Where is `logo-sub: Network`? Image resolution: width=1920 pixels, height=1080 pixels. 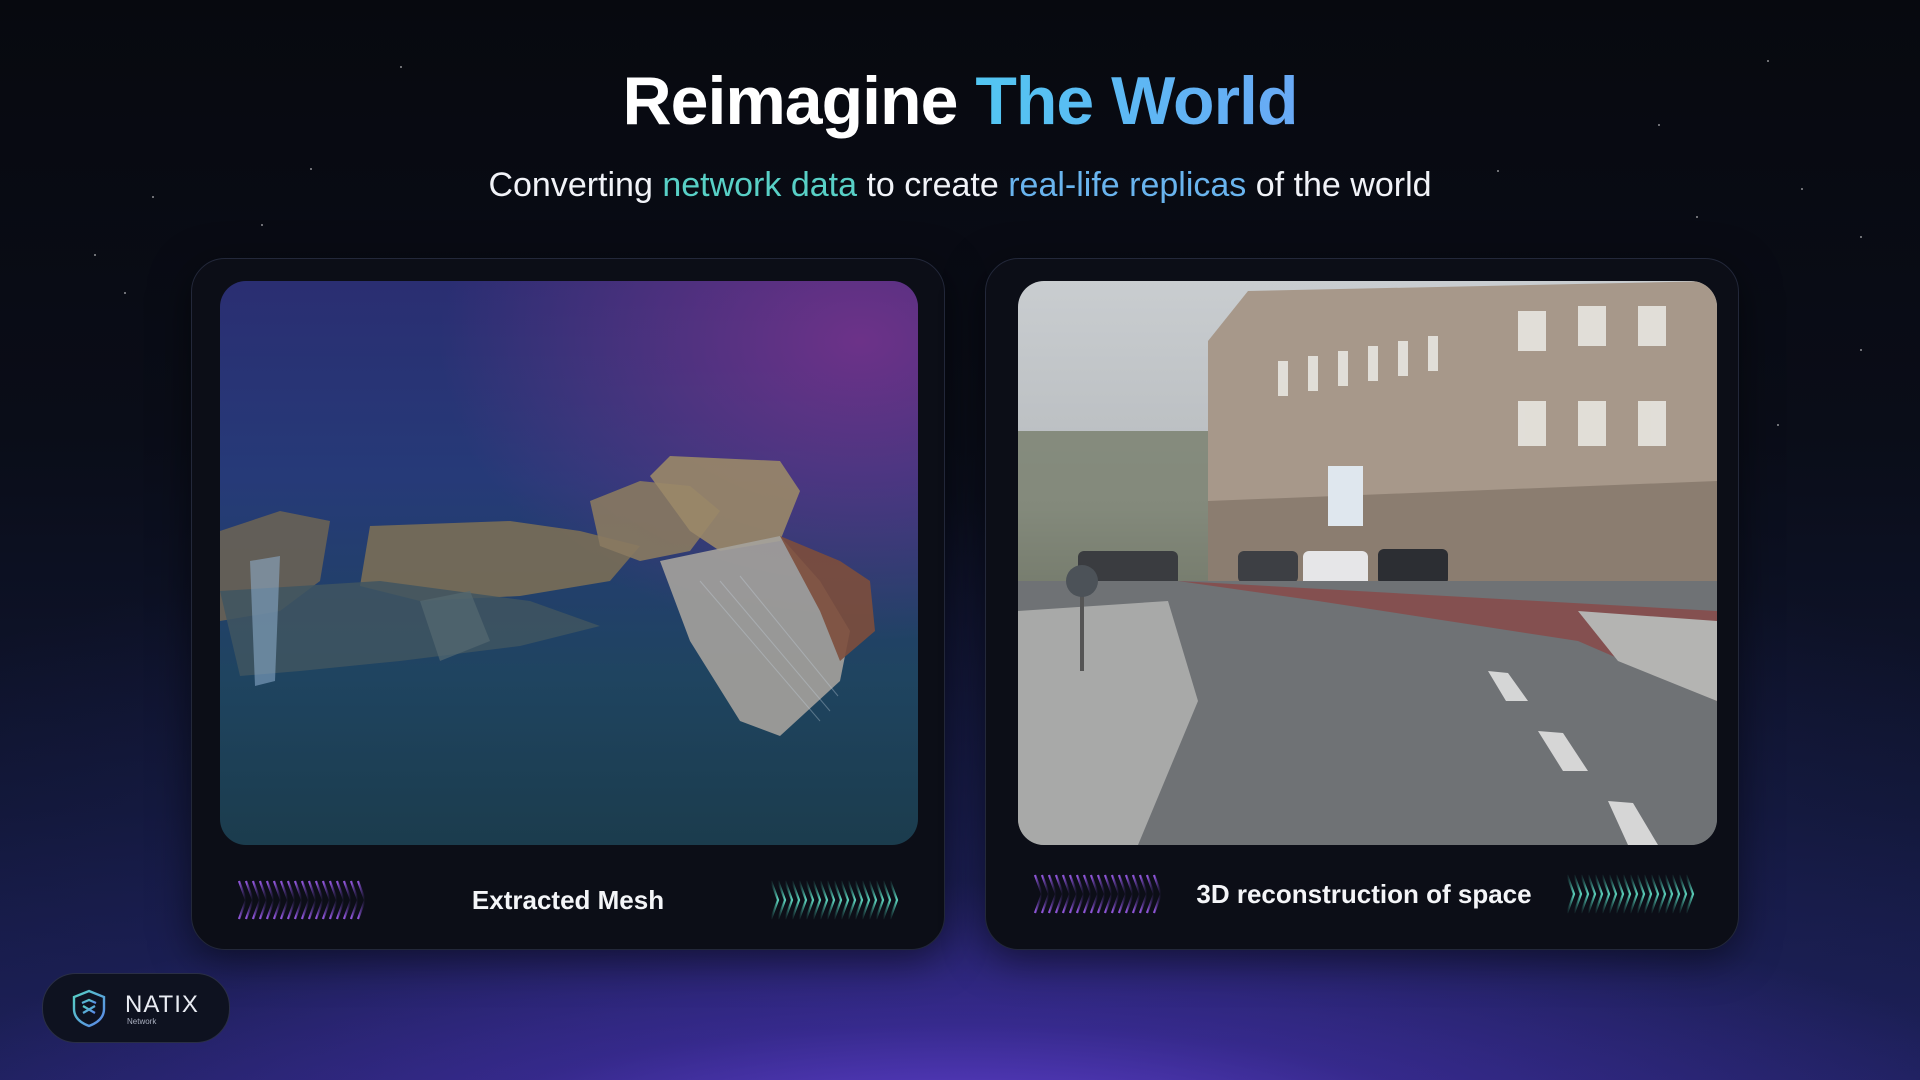 logo-sub: Network is located at coordinates (142, 1021).